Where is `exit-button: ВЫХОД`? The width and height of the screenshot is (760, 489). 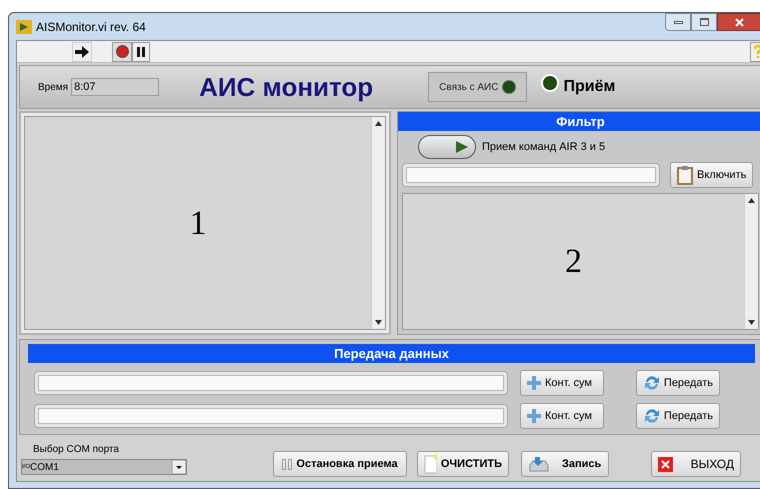 exit-button: ВЫХОД is located at coordinates (696, 464).